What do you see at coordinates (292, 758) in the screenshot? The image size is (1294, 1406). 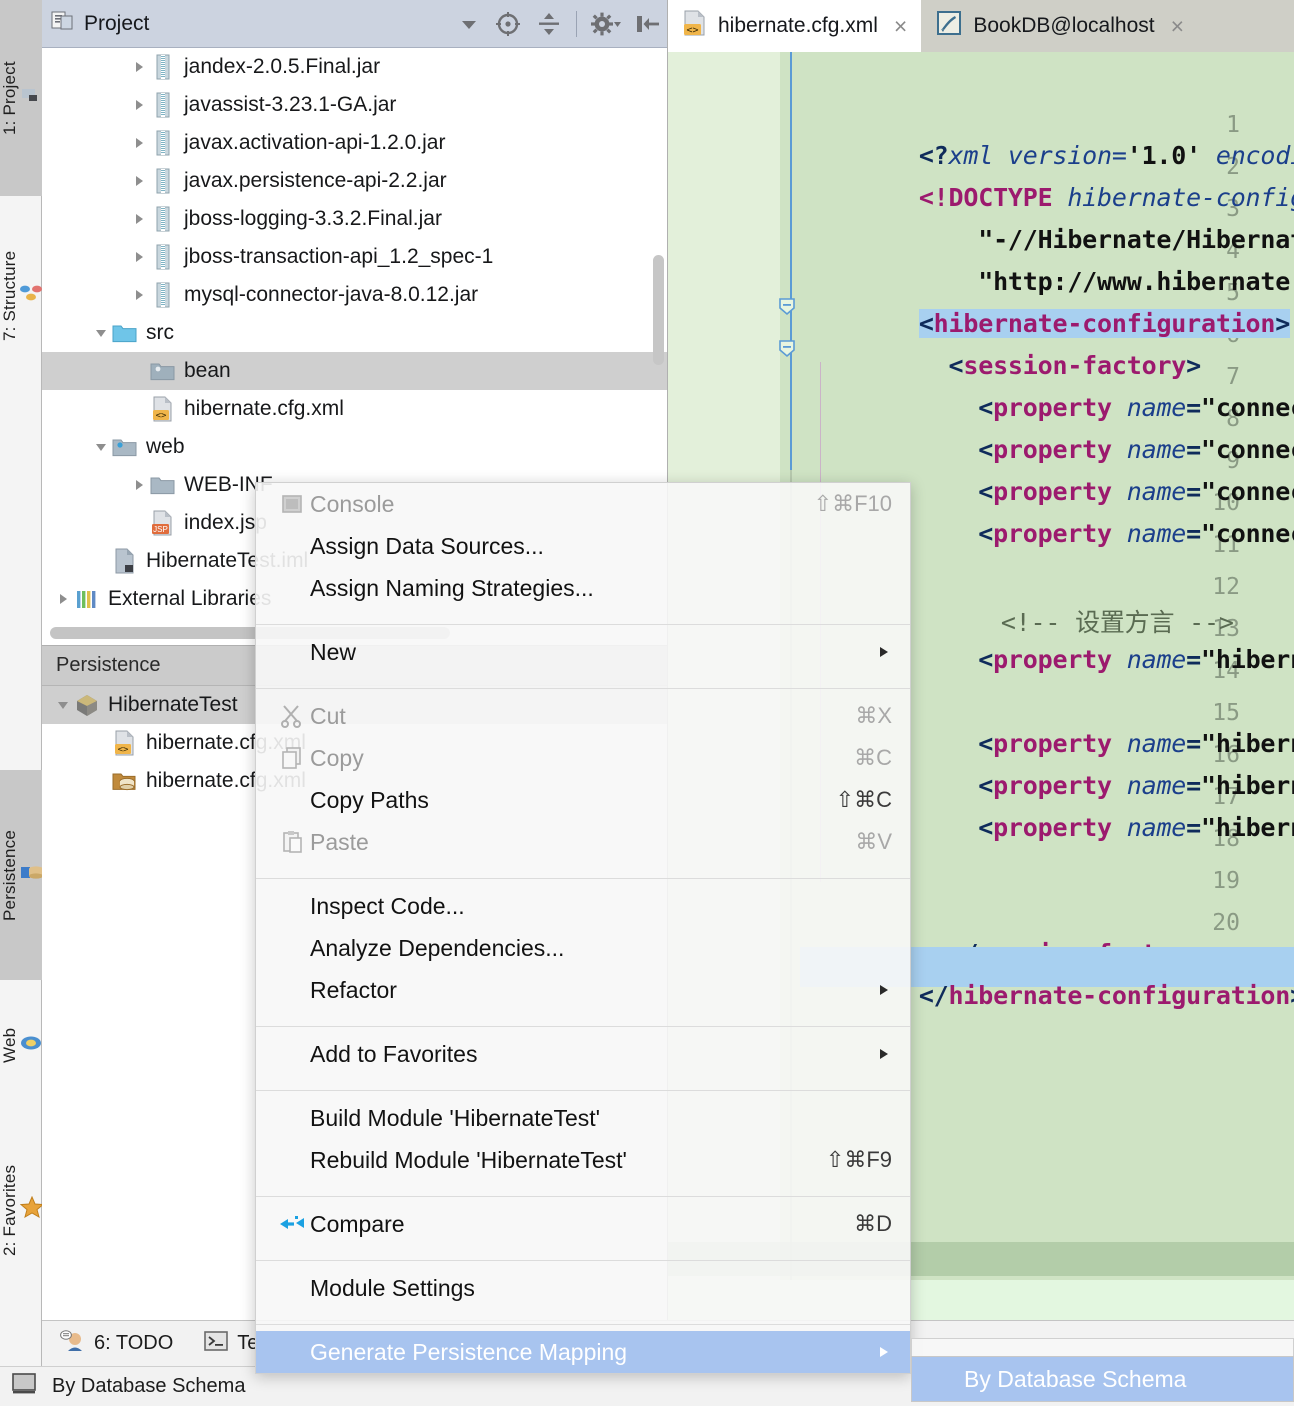 I see `copy-icon` at bounding box center [292, 758].